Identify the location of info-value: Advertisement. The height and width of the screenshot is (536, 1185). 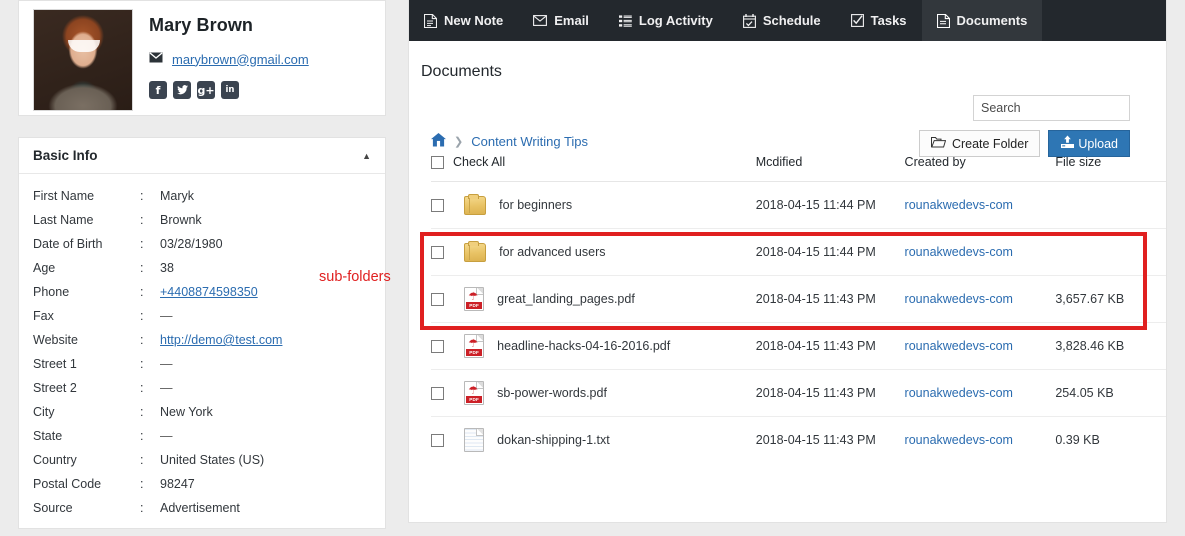
(200, 508).